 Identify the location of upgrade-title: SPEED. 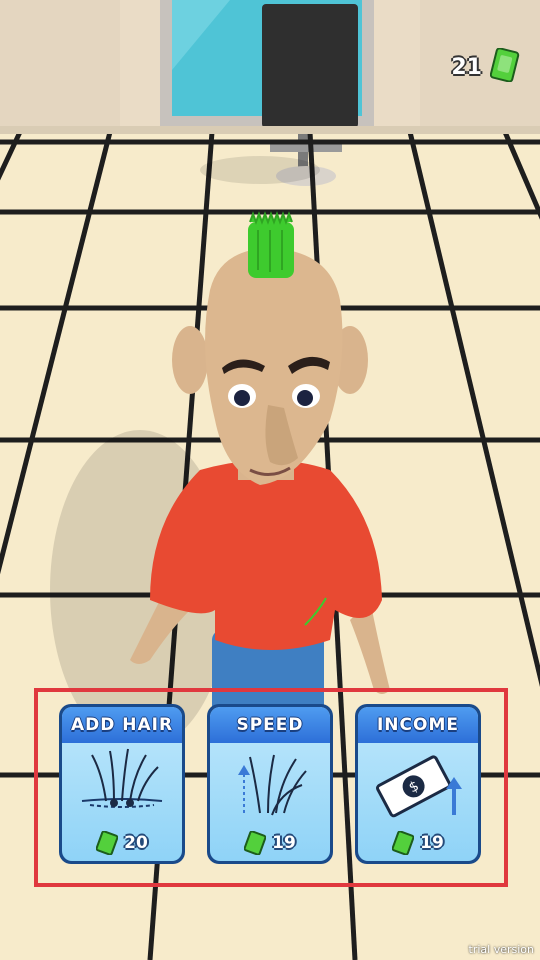
(270, 725).